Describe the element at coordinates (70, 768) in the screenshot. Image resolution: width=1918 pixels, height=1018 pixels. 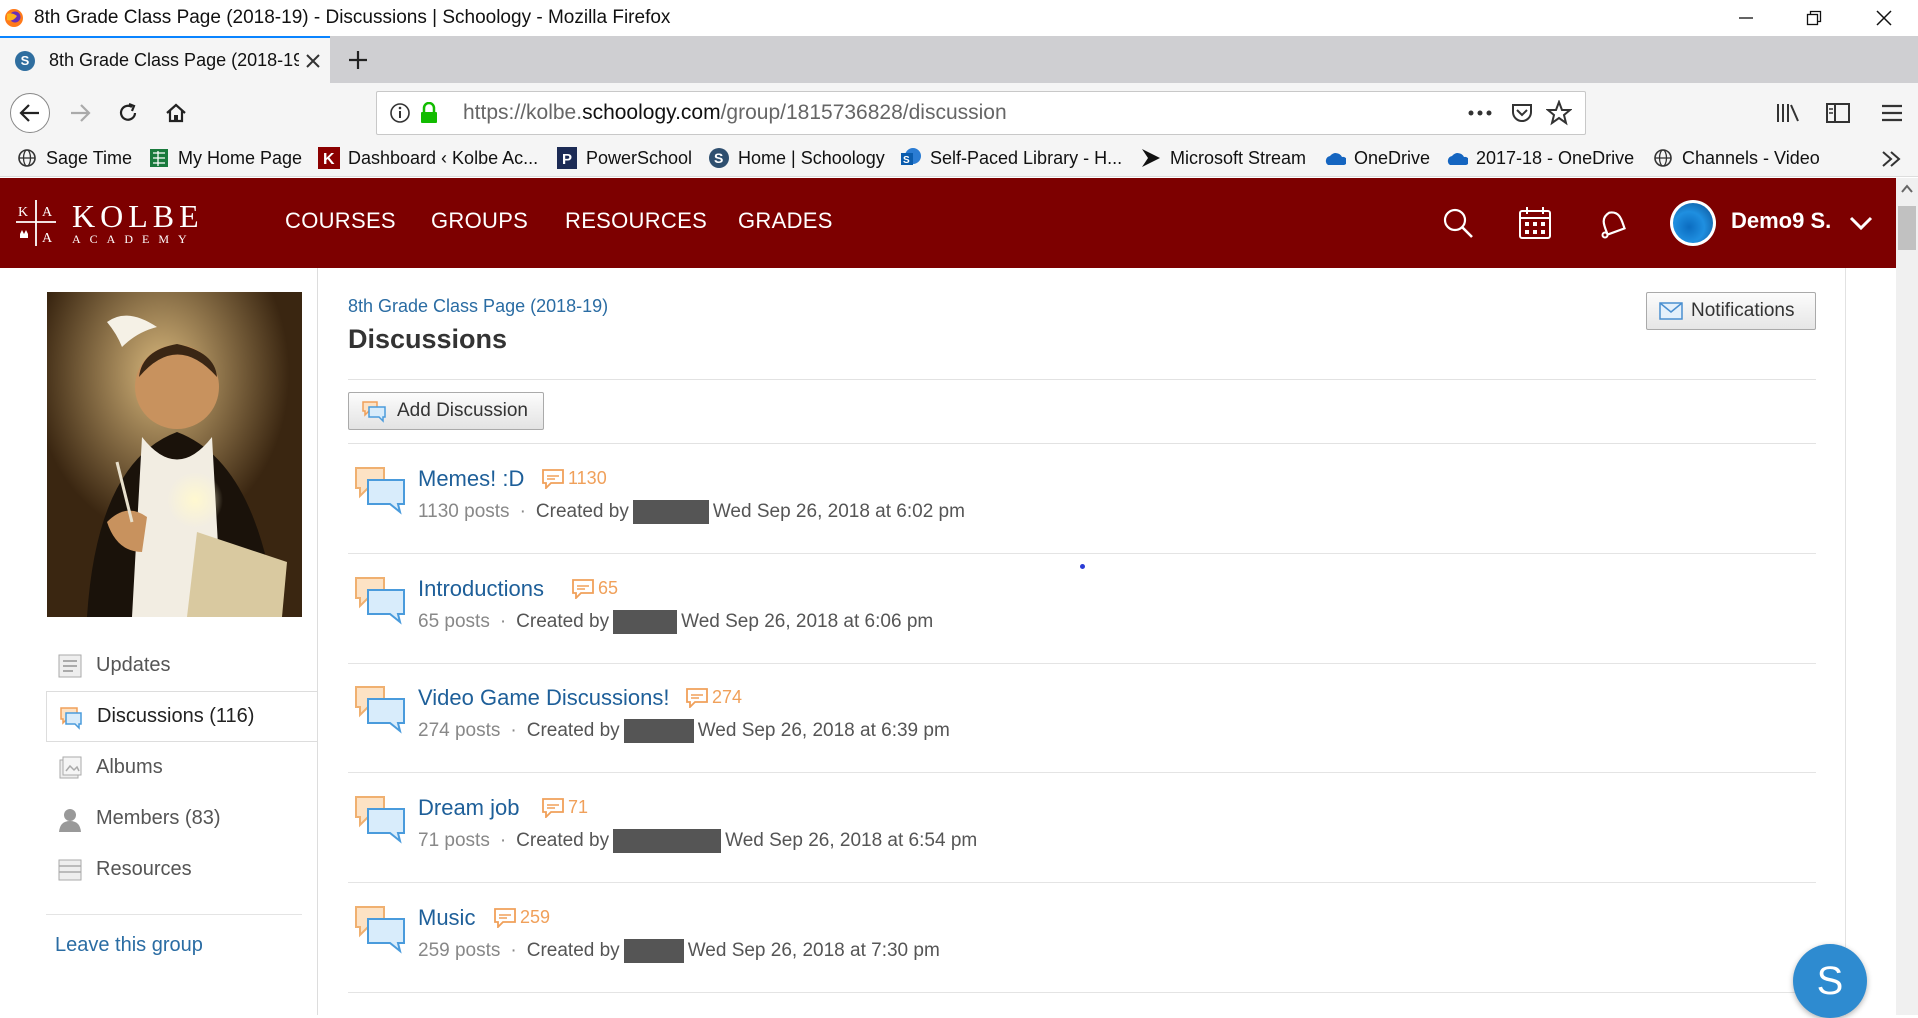
I see `album-icon` at that location.